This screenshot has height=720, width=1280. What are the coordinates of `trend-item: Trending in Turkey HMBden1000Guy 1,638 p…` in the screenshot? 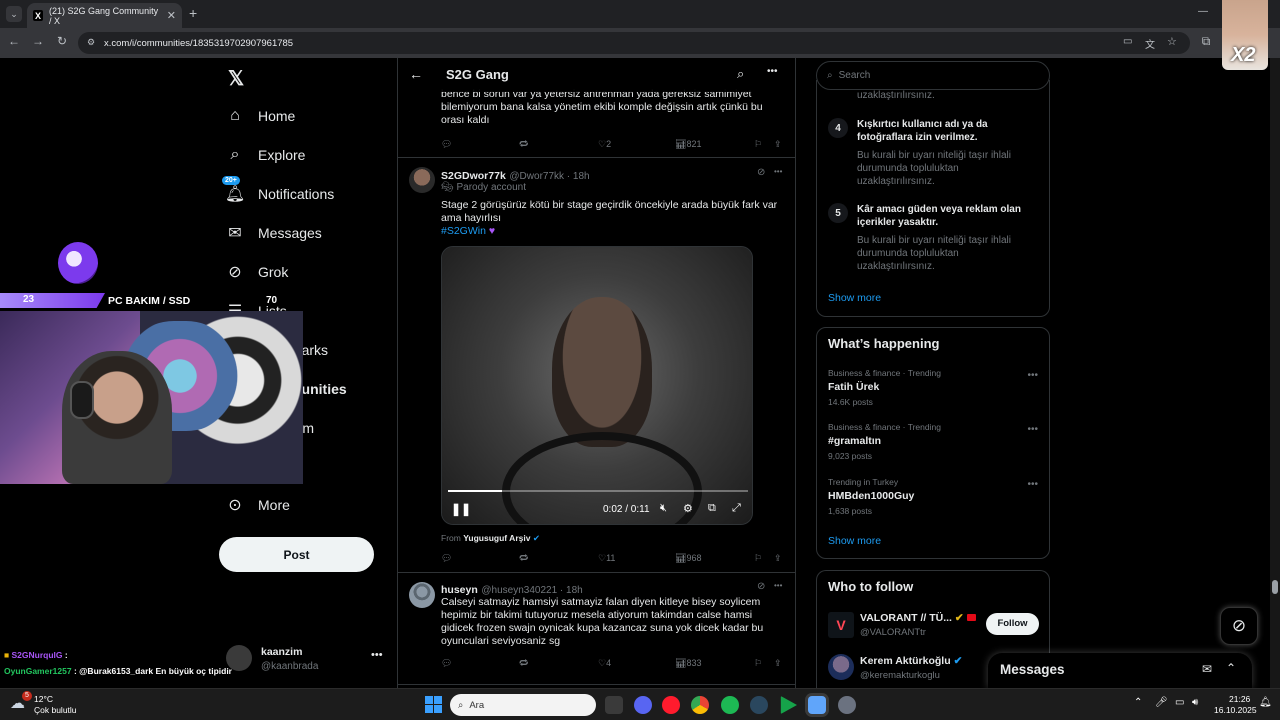 It's located at (933, 496).